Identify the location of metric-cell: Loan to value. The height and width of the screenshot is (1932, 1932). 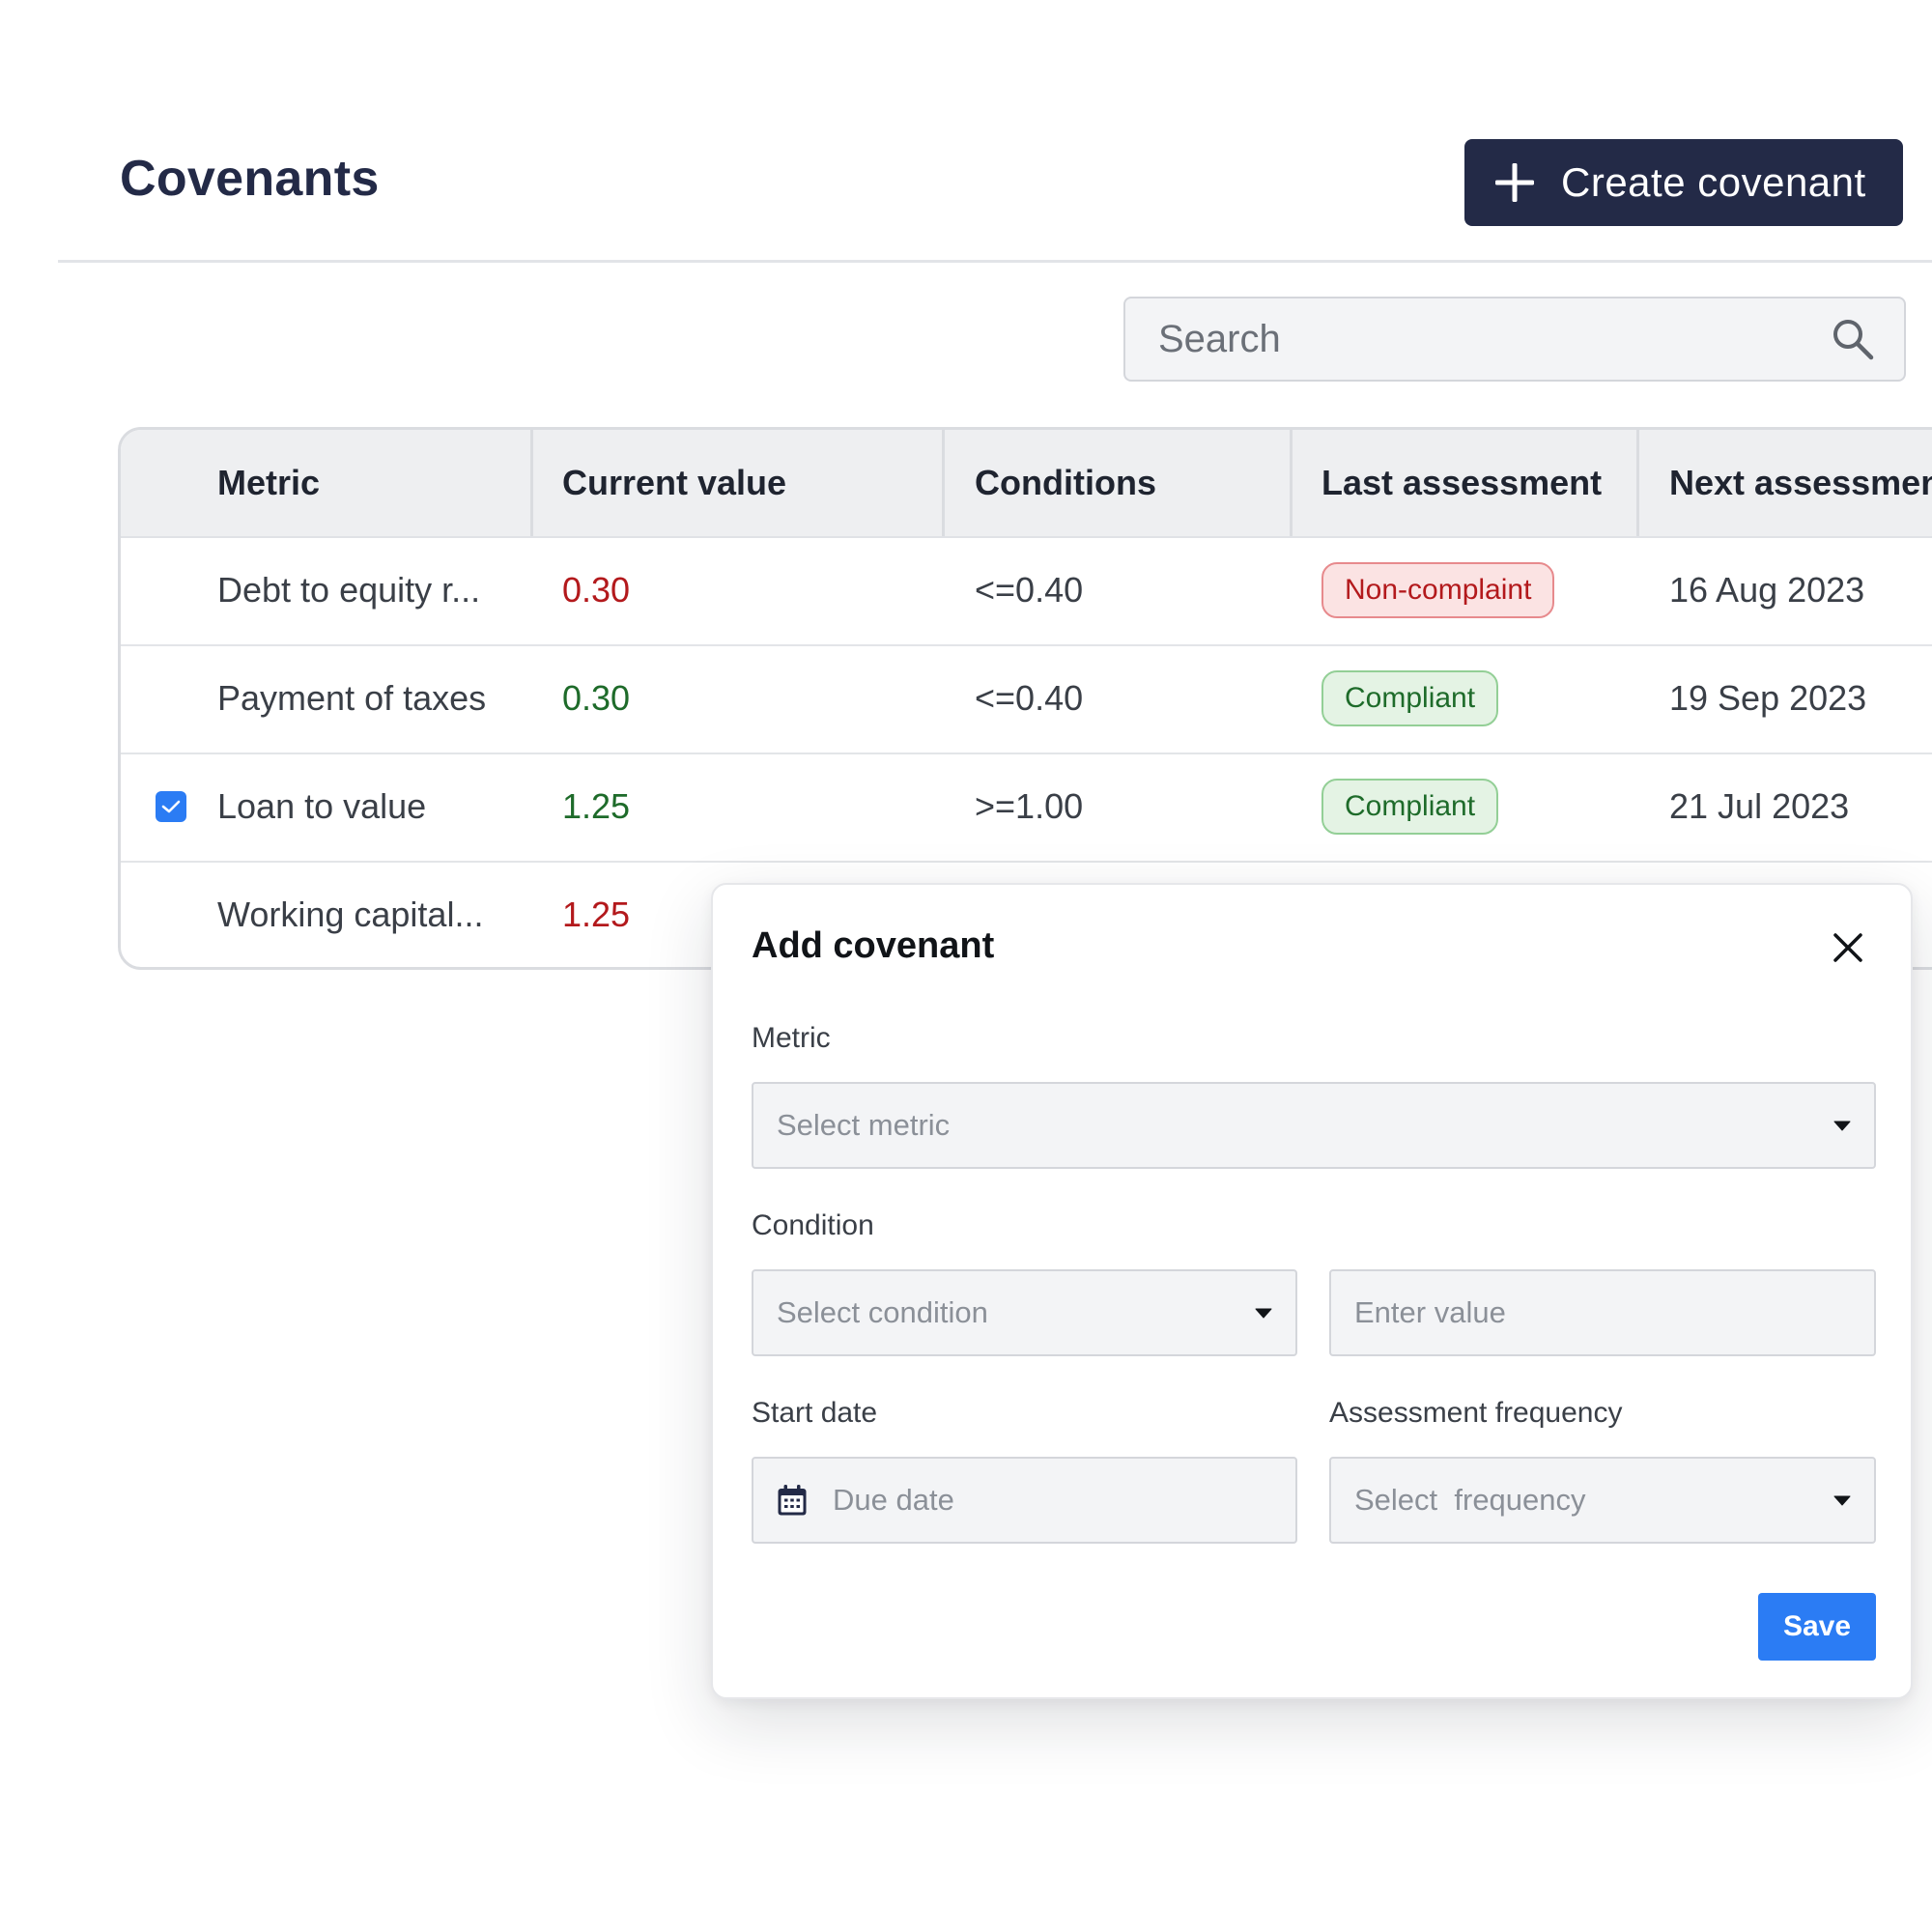
(322, 806).